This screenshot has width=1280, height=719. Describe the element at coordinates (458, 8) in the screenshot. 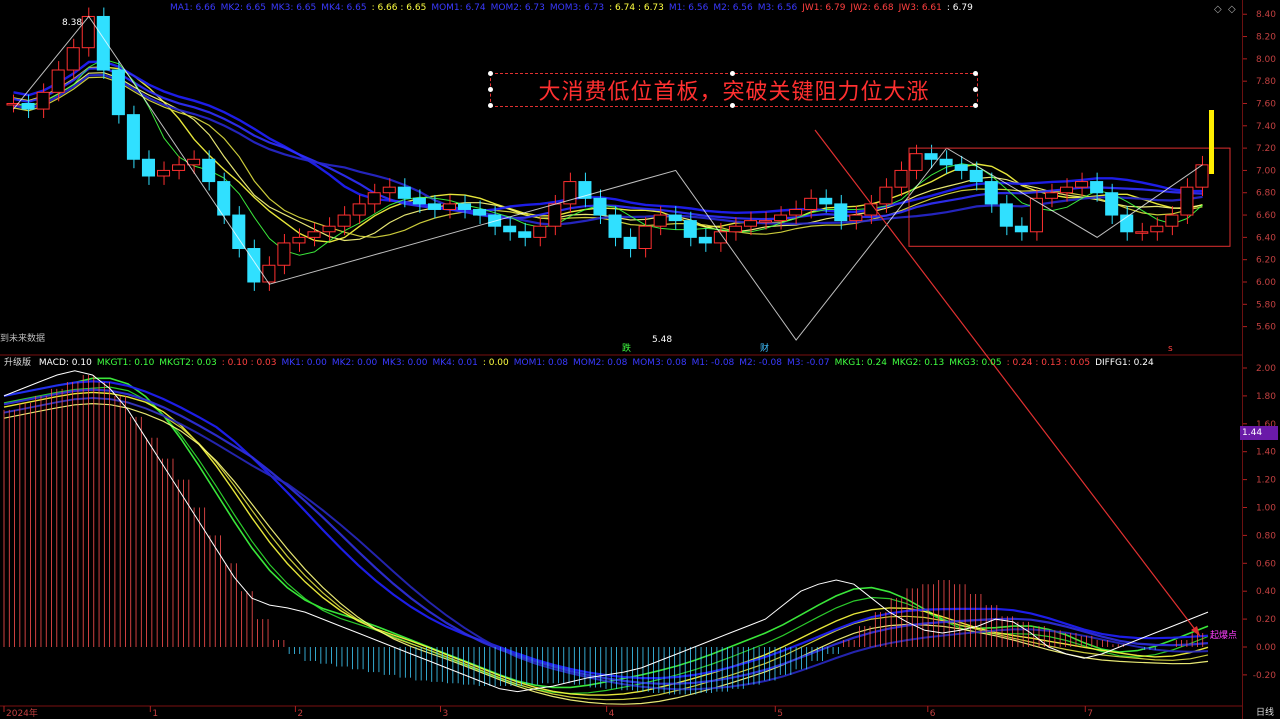

I see `indicator-value: MOM1: 6.74` at that location.